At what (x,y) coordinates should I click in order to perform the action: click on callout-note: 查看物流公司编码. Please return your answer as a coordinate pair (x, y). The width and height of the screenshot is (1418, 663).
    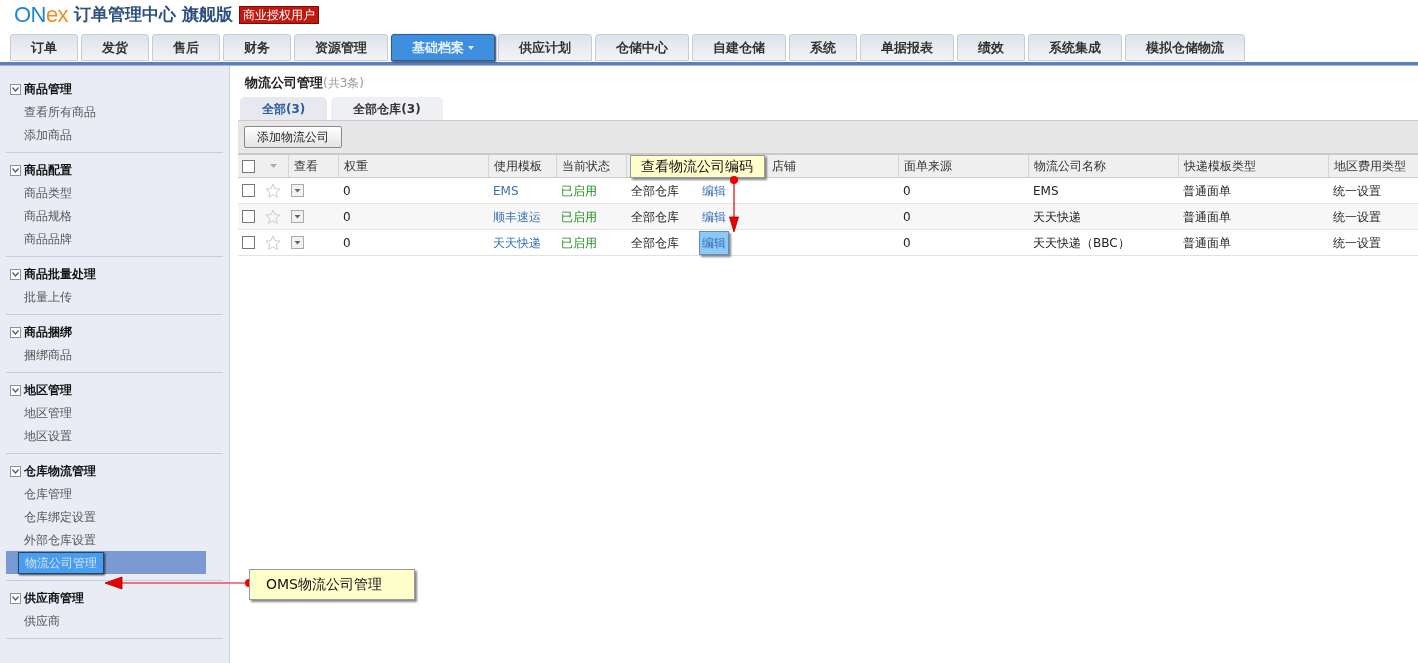
    Looking at the image, I should click on (697, 166).